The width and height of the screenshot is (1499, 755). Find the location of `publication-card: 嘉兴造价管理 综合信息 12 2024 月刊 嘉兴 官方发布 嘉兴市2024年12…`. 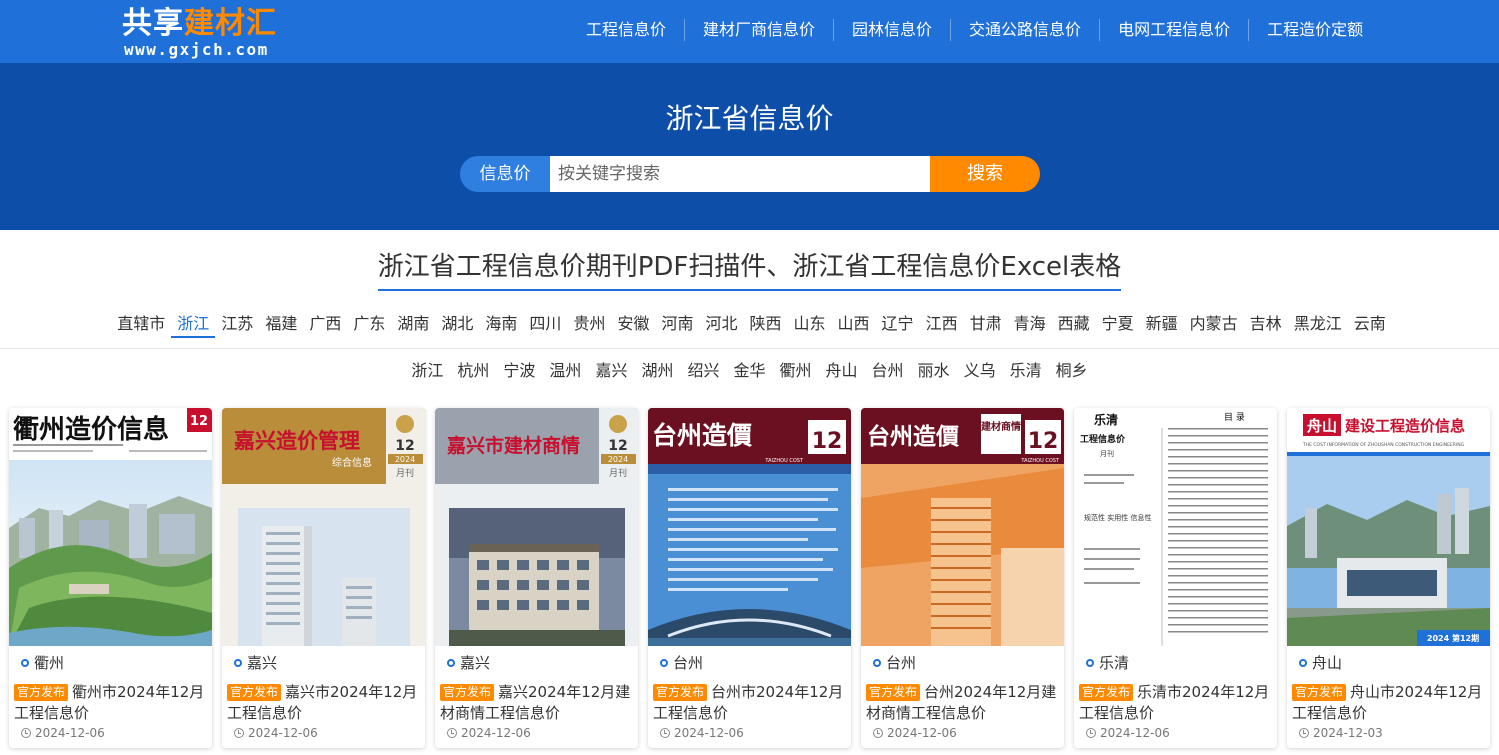

publication-card: 嘉兴造价管理 综合信息 12 2024 月刊 嘉兴 官方发布 嘉兴市2024年12… is located at coordinates (323, 578).